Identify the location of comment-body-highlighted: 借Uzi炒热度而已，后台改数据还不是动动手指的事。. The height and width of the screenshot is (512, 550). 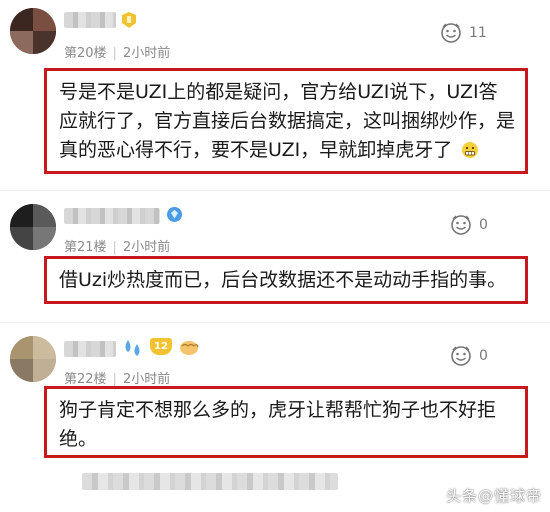
(286, 280).